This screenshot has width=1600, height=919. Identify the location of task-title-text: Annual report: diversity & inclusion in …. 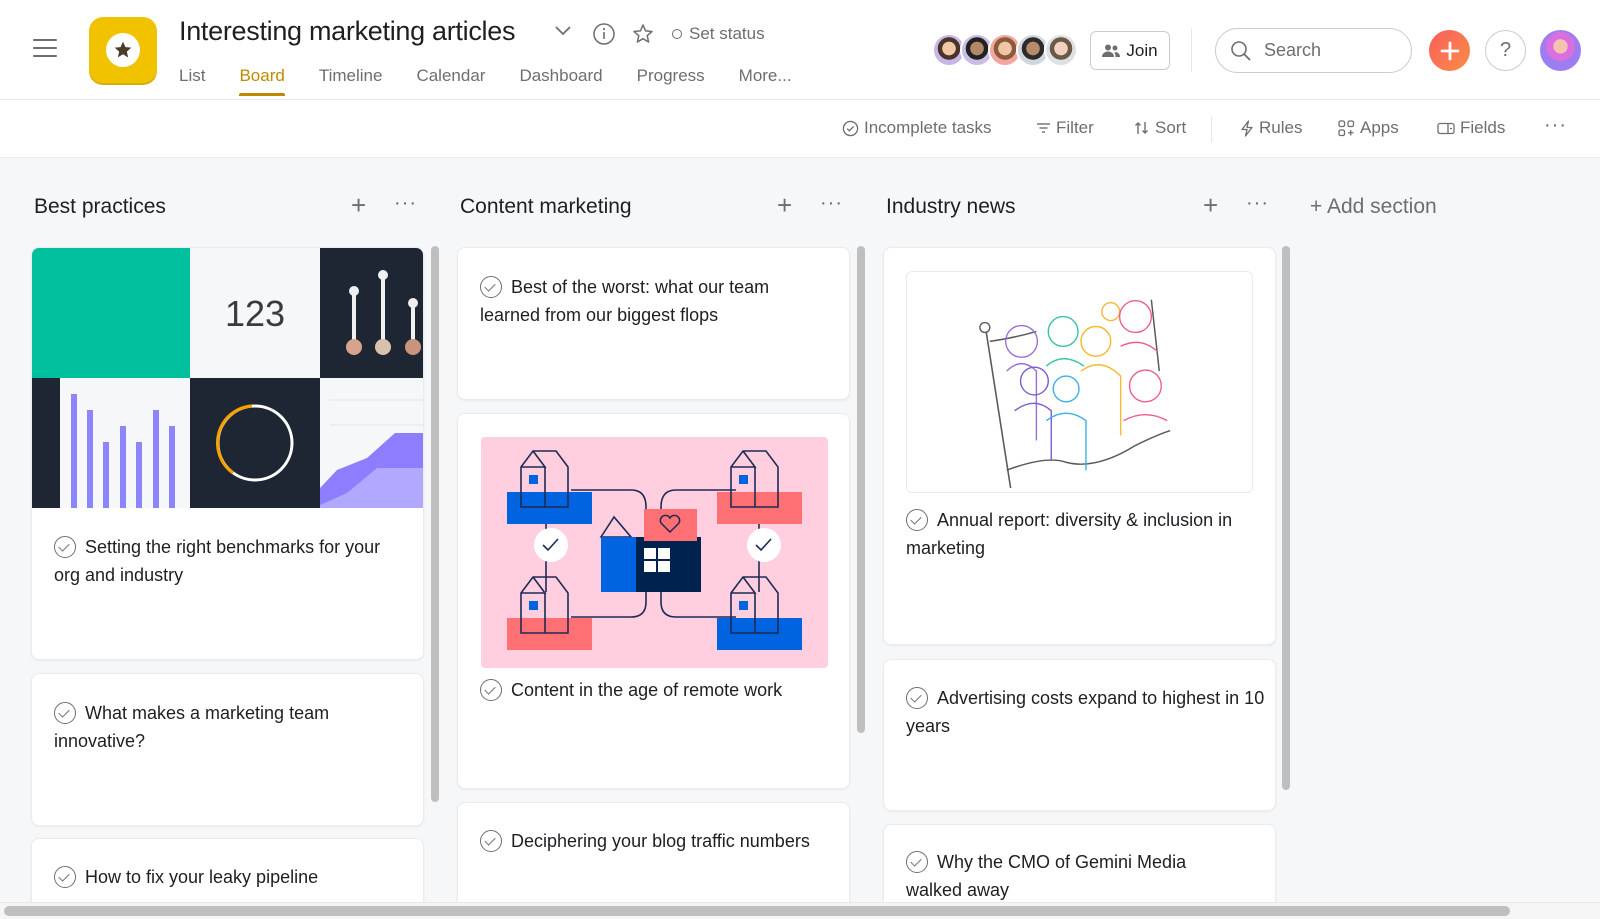
(1069, 534).